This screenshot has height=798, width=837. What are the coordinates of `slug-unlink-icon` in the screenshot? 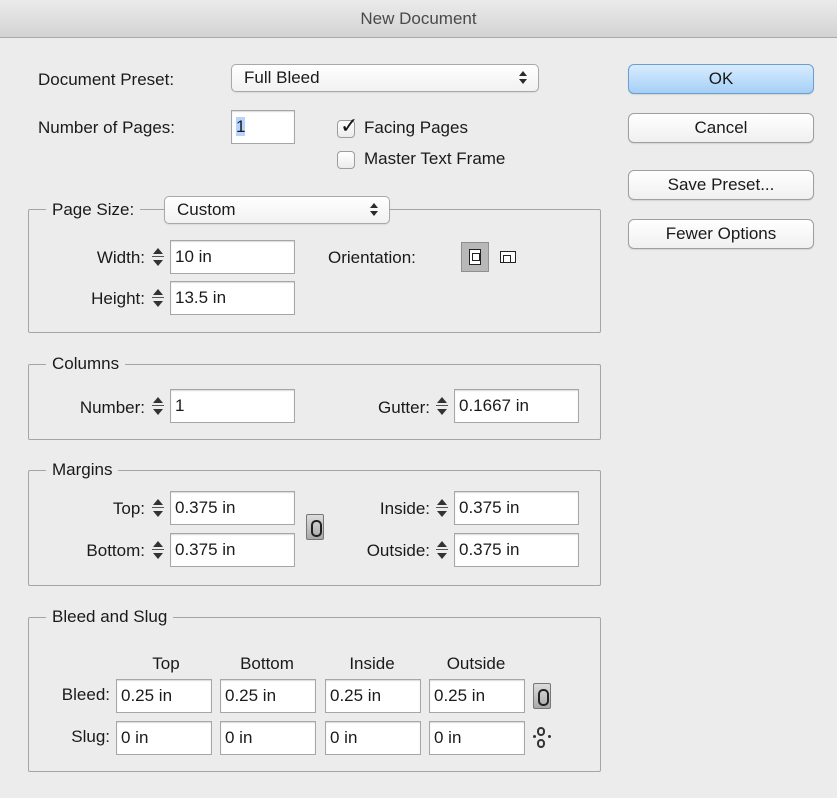 It's located at (542, 738).